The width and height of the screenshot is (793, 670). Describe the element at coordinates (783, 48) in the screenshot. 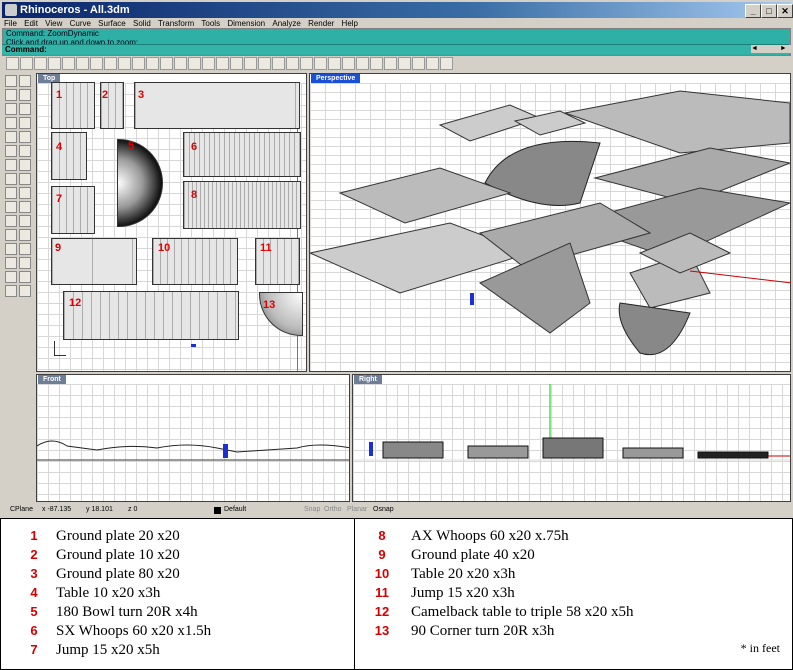

I see `scroll-right-icon: ►` at that location.